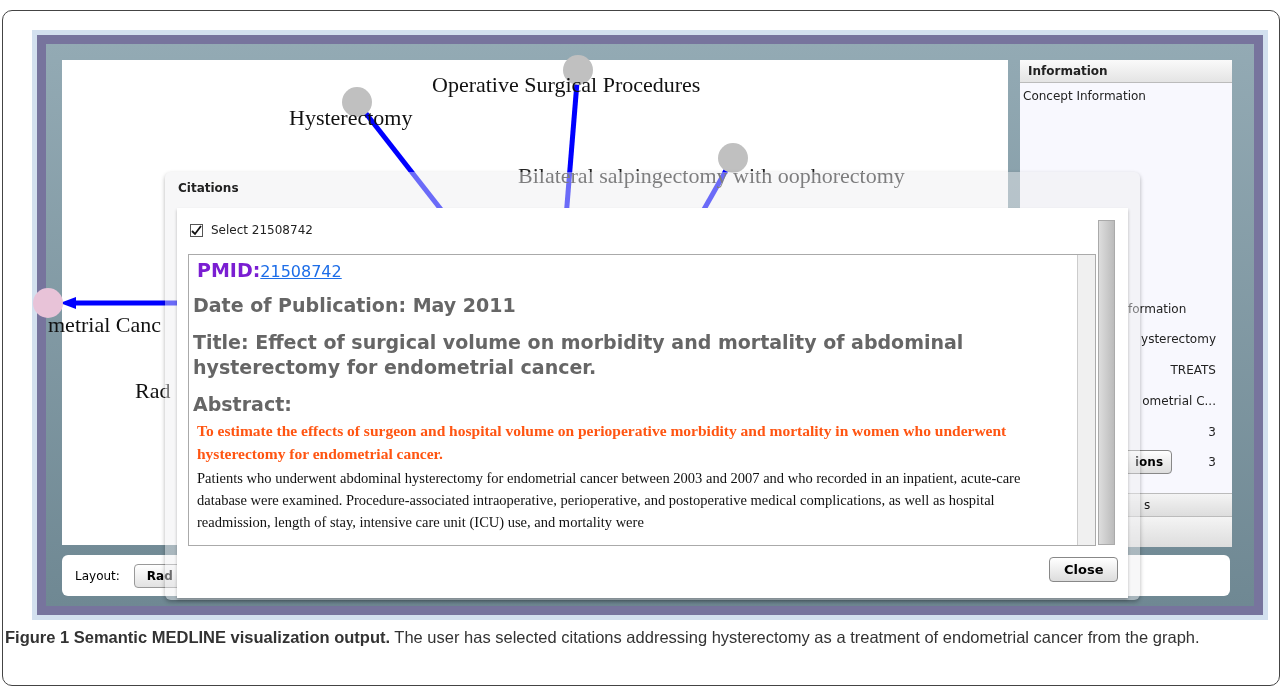  Describe the element at coordinates (1178, 338) in the screenshot. I see `info-value: ysterectomy` at that location.